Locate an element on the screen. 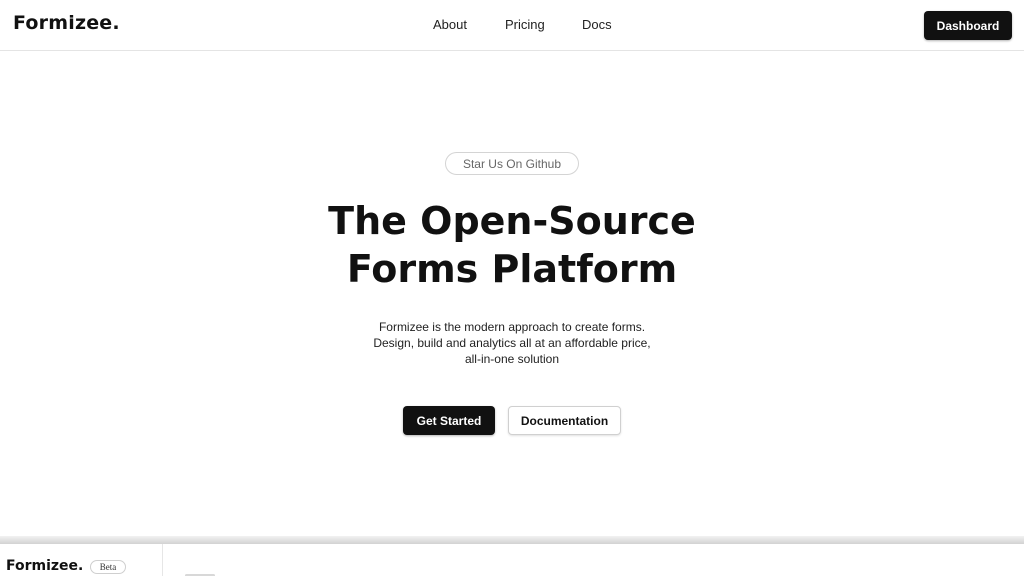 The image size is (1024, 576). preview-brand-logo: Formizee. is located at coordinates (45, 566).